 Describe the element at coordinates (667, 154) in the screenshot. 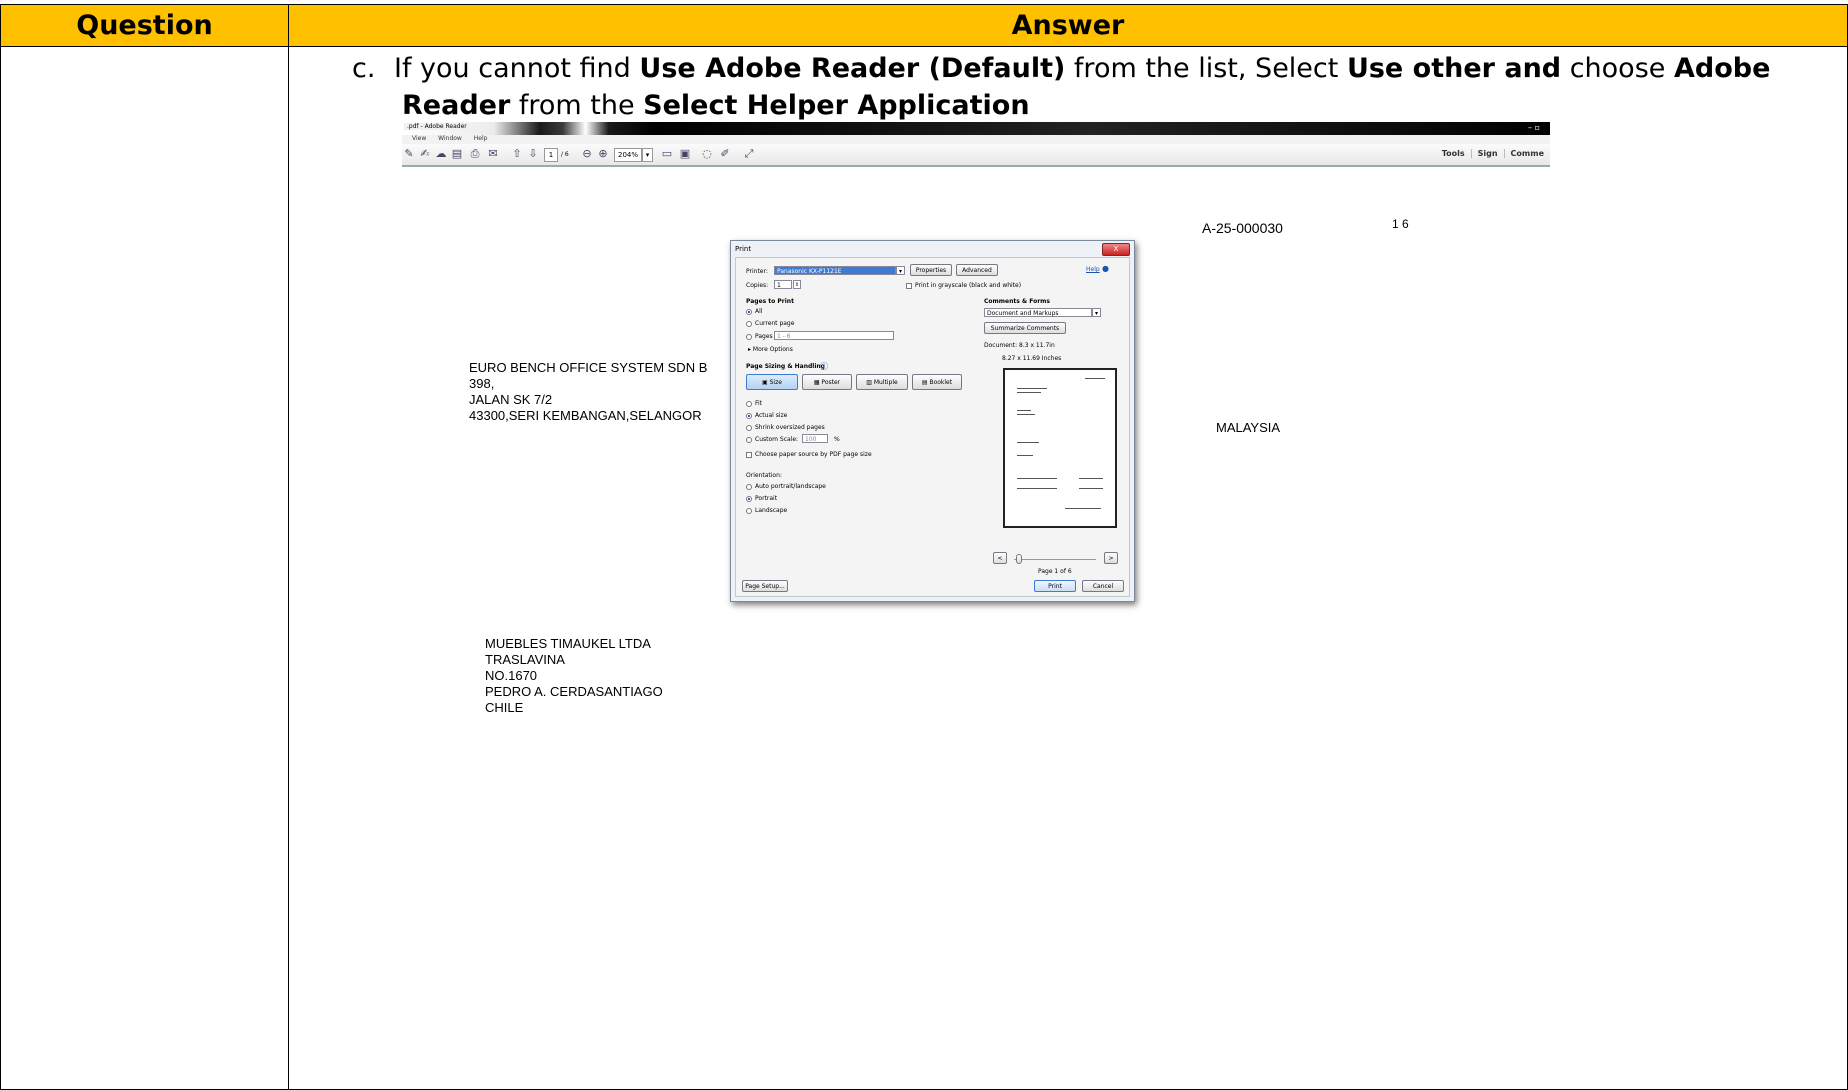

I see `fit-page-icon: ▭` at that location.